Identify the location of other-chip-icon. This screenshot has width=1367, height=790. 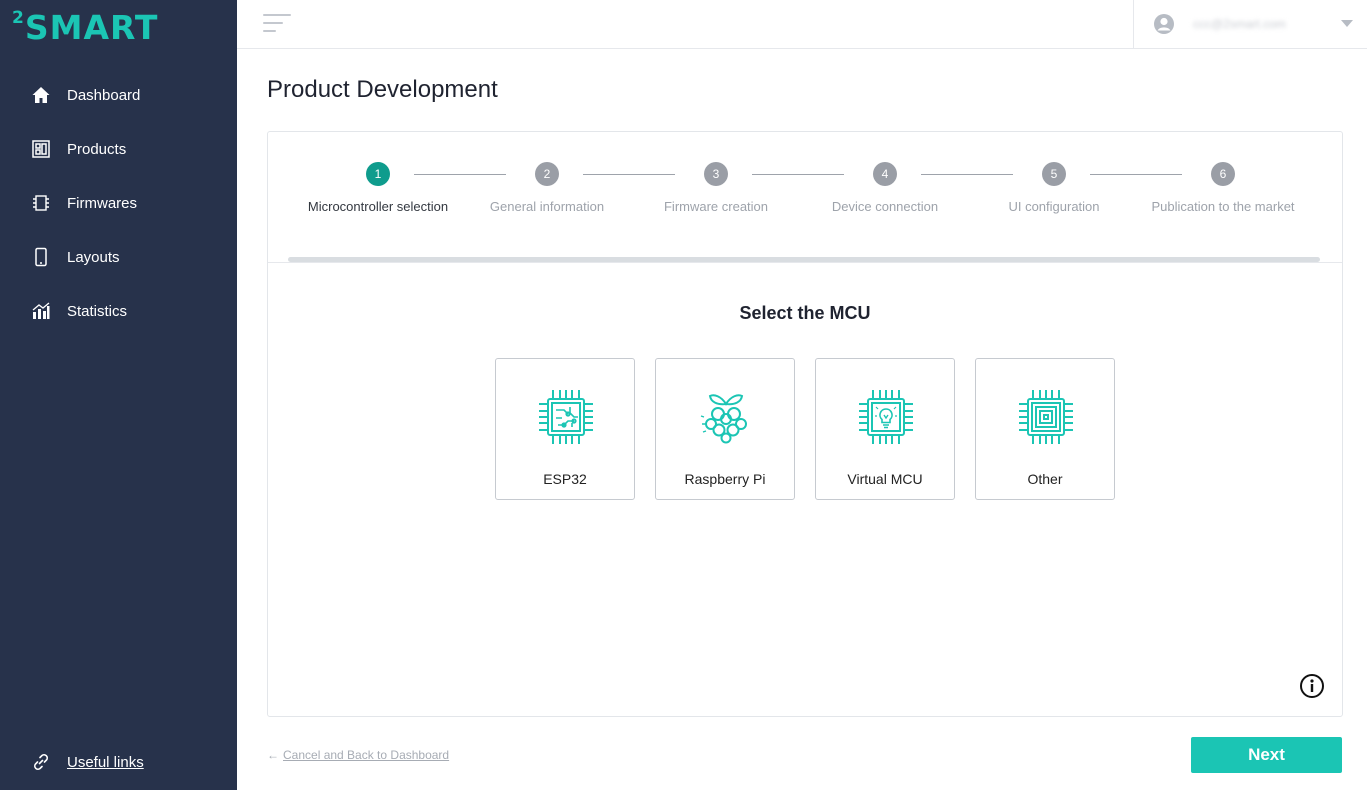
(1046, 417).